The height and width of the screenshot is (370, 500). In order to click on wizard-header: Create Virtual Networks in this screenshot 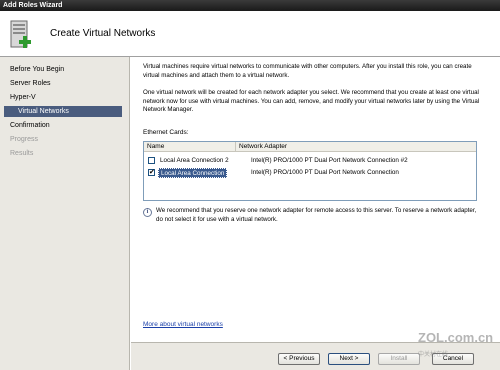, I will do `click(250, 34)`.